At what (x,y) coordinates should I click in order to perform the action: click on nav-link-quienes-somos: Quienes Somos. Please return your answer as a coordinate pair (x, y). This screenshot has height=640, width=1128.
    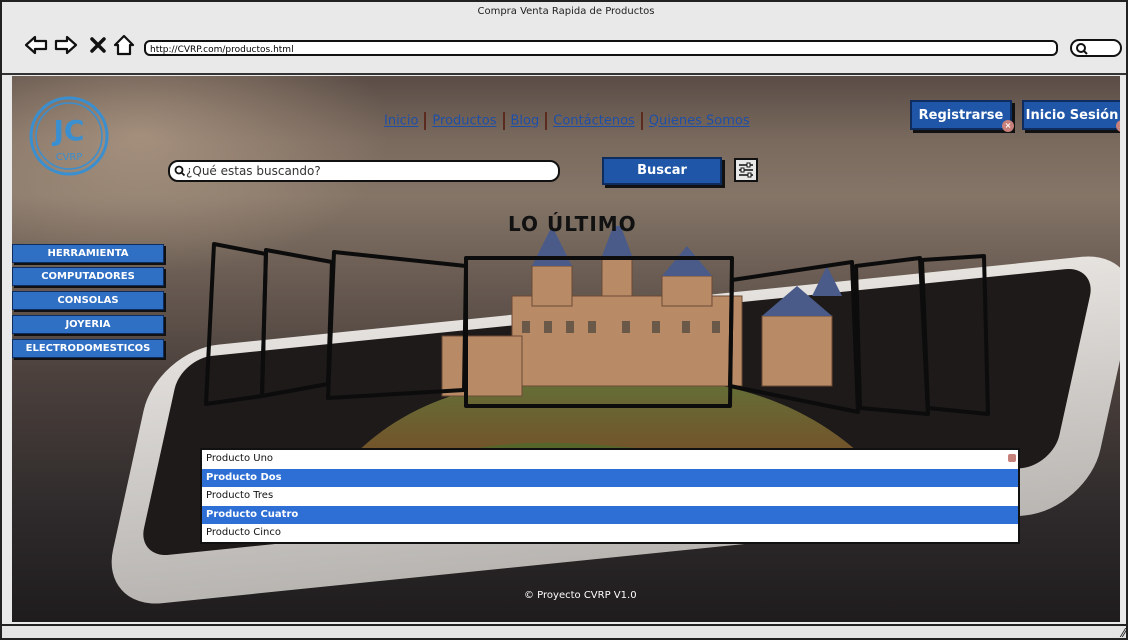
    Looking at the image, I should click on (699, 121).